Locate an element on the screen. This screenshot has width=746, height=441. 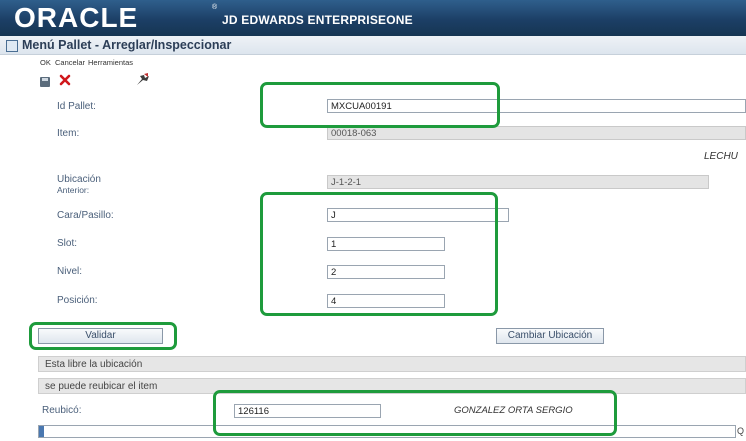
prev-location-label-line2: Anterior: is located at coordinates (73, 190).